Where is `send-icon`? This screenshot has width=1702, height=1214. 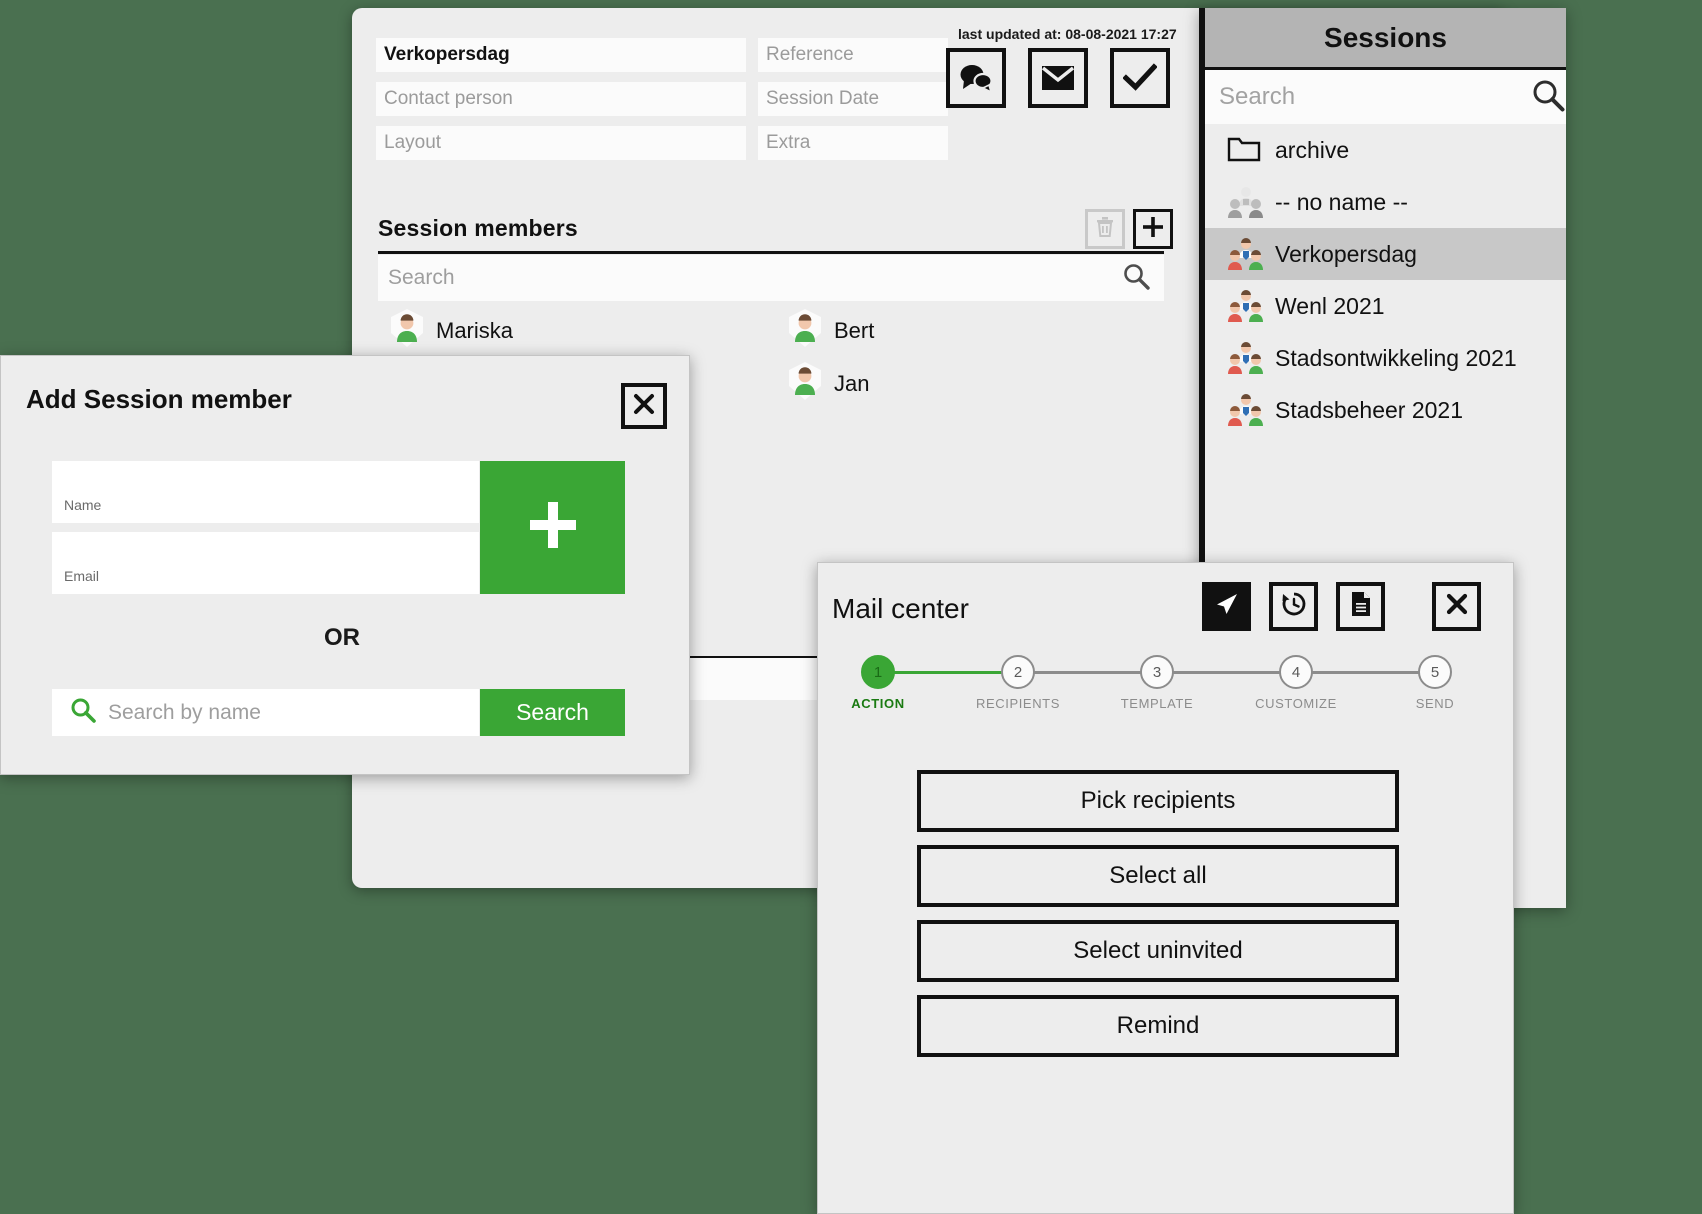
send-icon is located at coordinates (1227, 606).